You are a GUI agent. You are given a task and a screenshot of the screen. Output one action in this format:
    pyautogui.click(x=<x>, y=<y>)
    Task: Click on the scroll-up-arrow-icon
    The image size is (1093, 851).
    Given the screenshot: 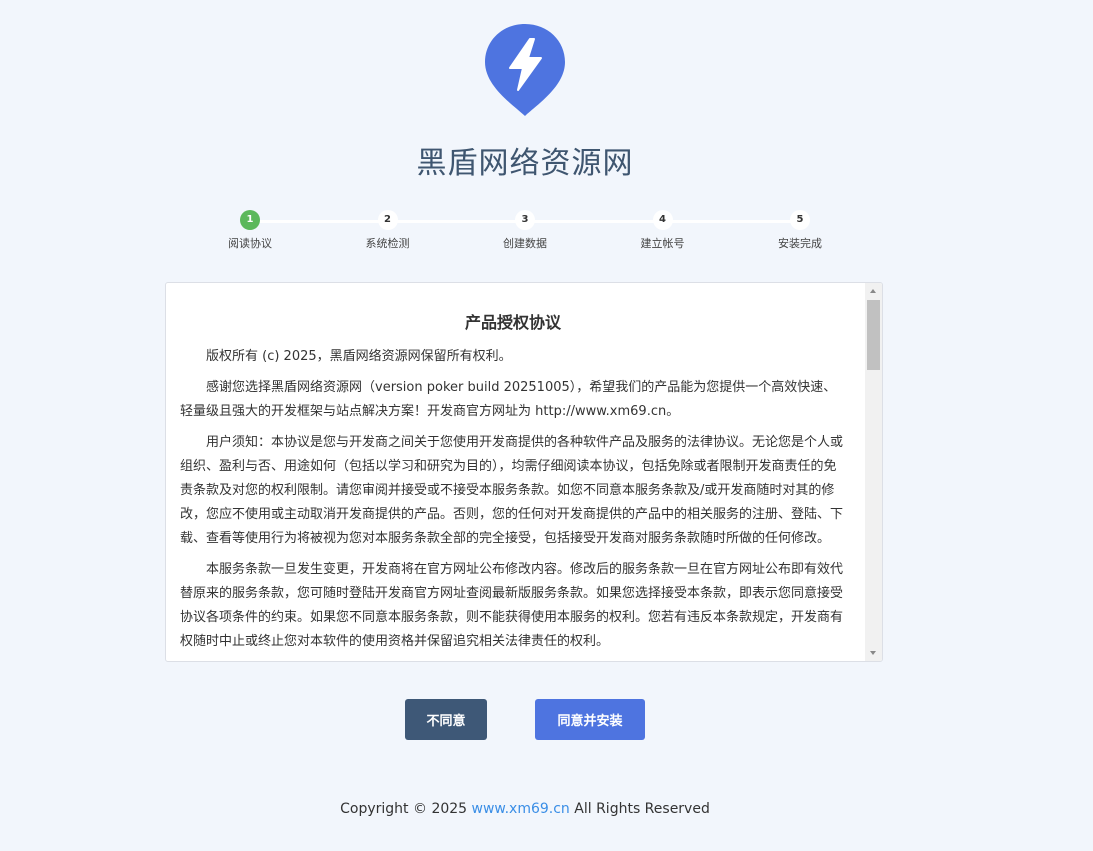 What is the action you would take?
    pyautogui.click(x=873, y=291)
    